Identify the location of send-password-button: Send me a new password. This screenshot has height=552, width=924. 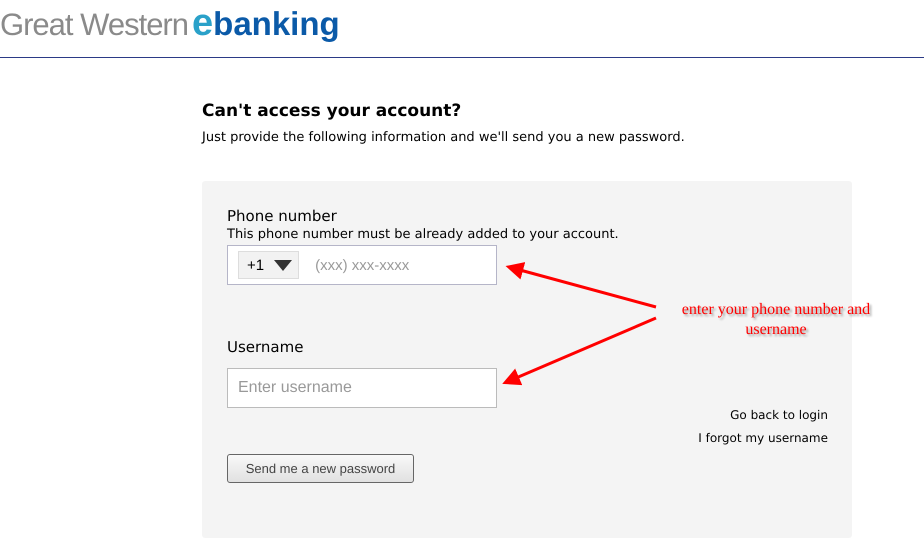
(320, 468).